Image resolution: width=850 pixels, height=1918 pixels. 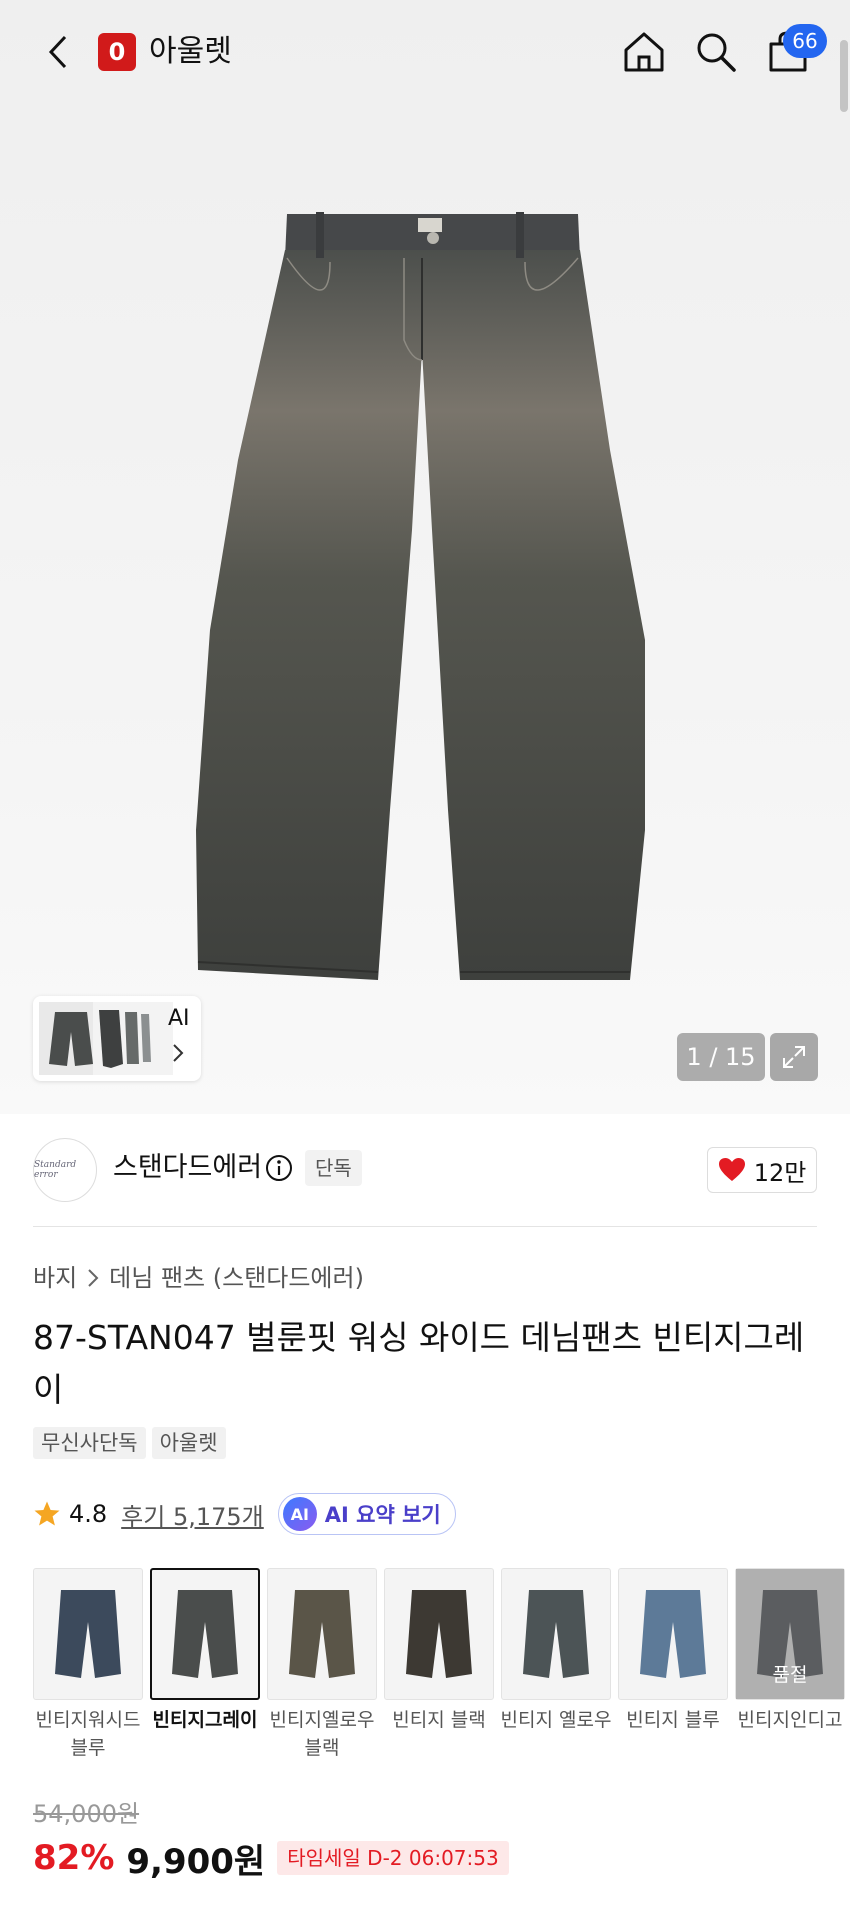 I want to click on ai-summary-button: AI AI 요약 보기, so click(x=366, y=1514).